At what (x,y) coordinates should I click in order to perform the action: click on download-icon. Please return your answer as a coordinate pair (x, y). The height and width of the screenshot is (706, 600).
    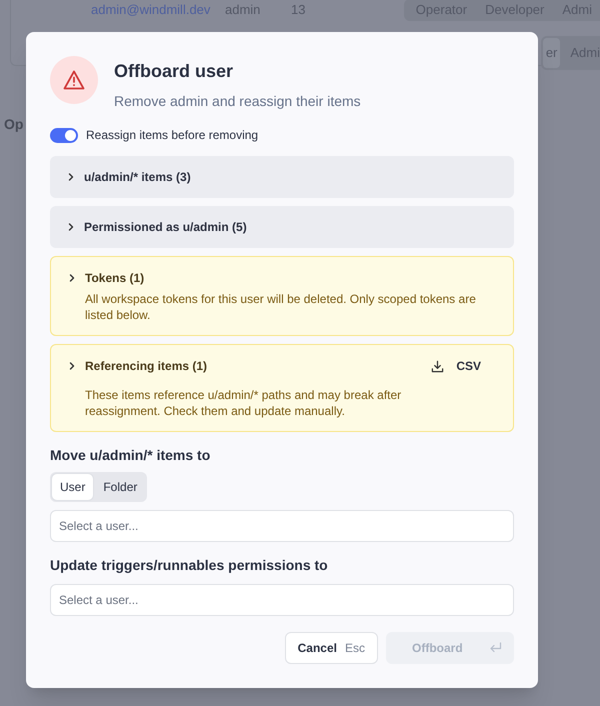
    Looking at the image, I should click on (437, 366).